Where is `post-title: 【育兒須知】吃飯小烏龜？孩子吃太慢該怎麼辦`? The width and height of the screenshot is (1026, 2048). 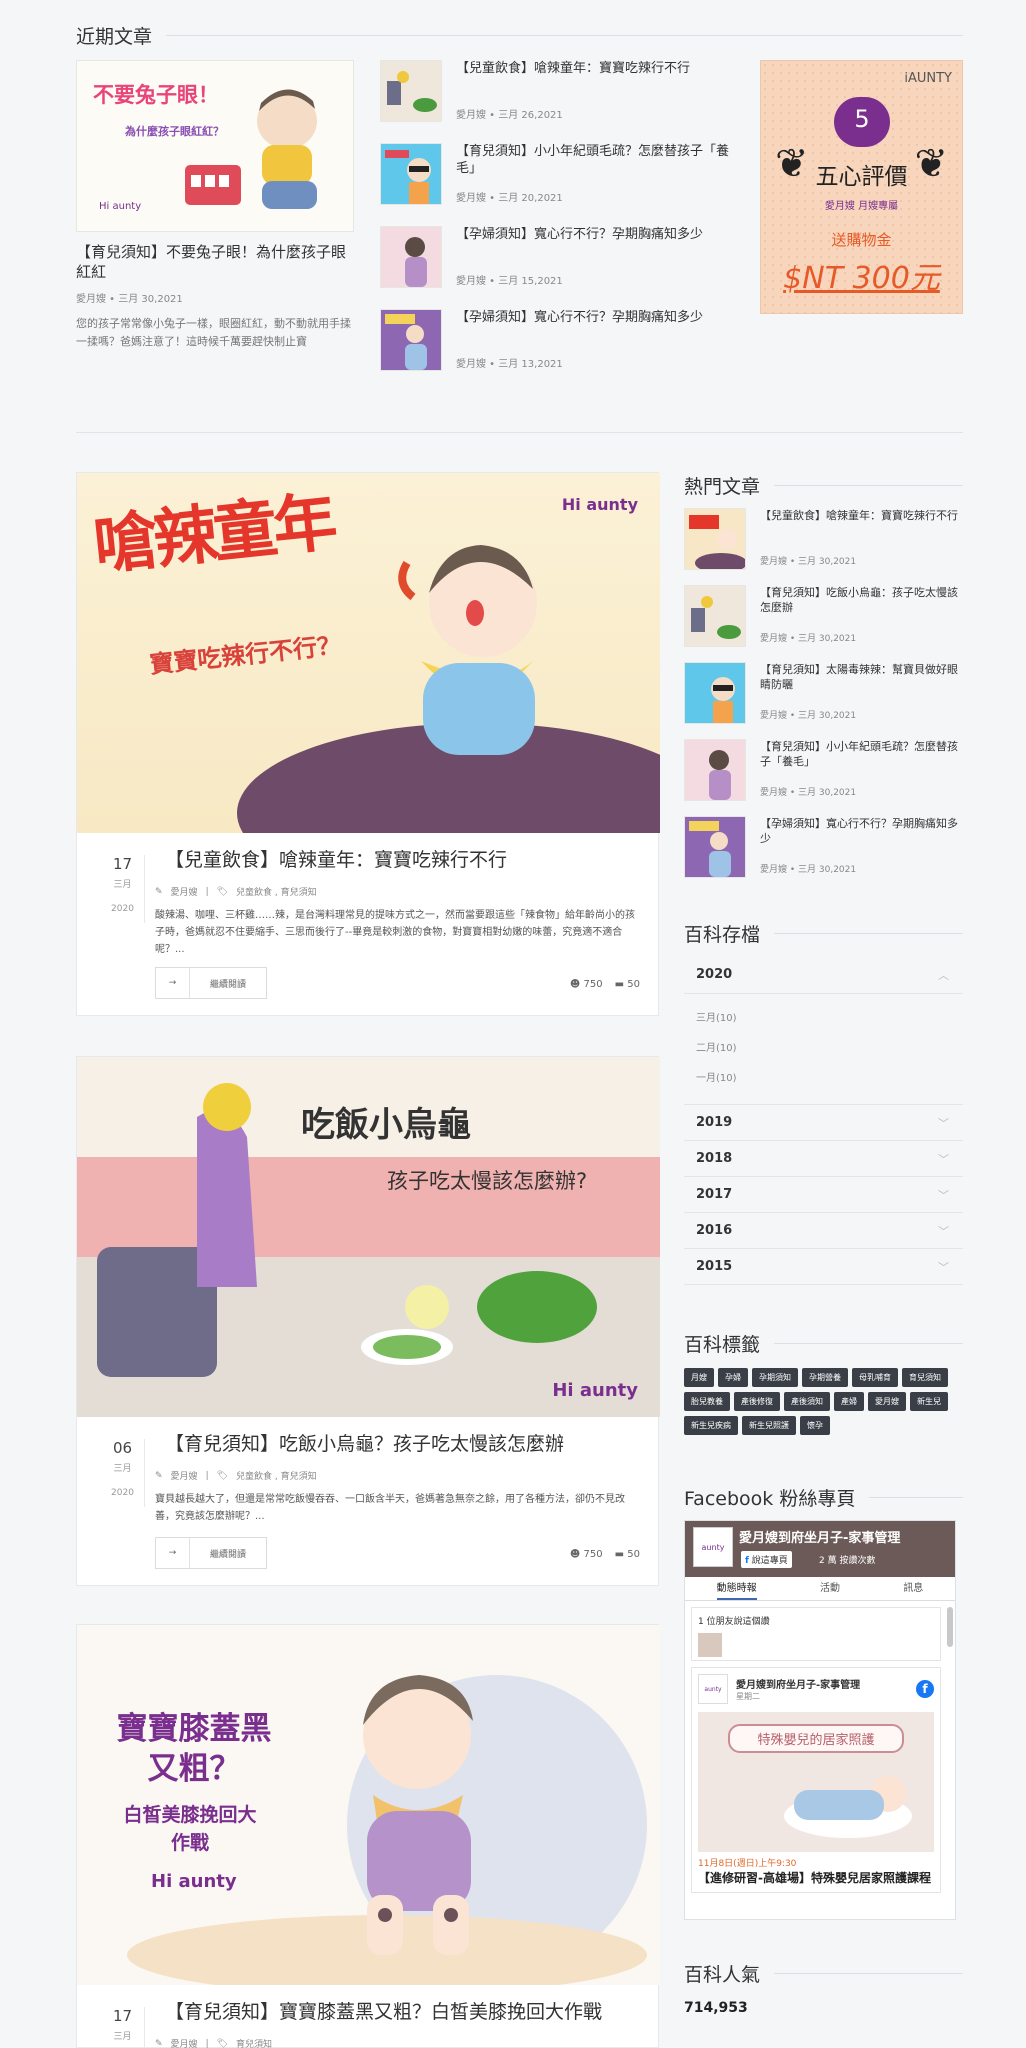 post-title: 【育兒須知】吃飯小烏龜？孩子吃太慢該怎麼辦 is located at coordinates (364, 1442).